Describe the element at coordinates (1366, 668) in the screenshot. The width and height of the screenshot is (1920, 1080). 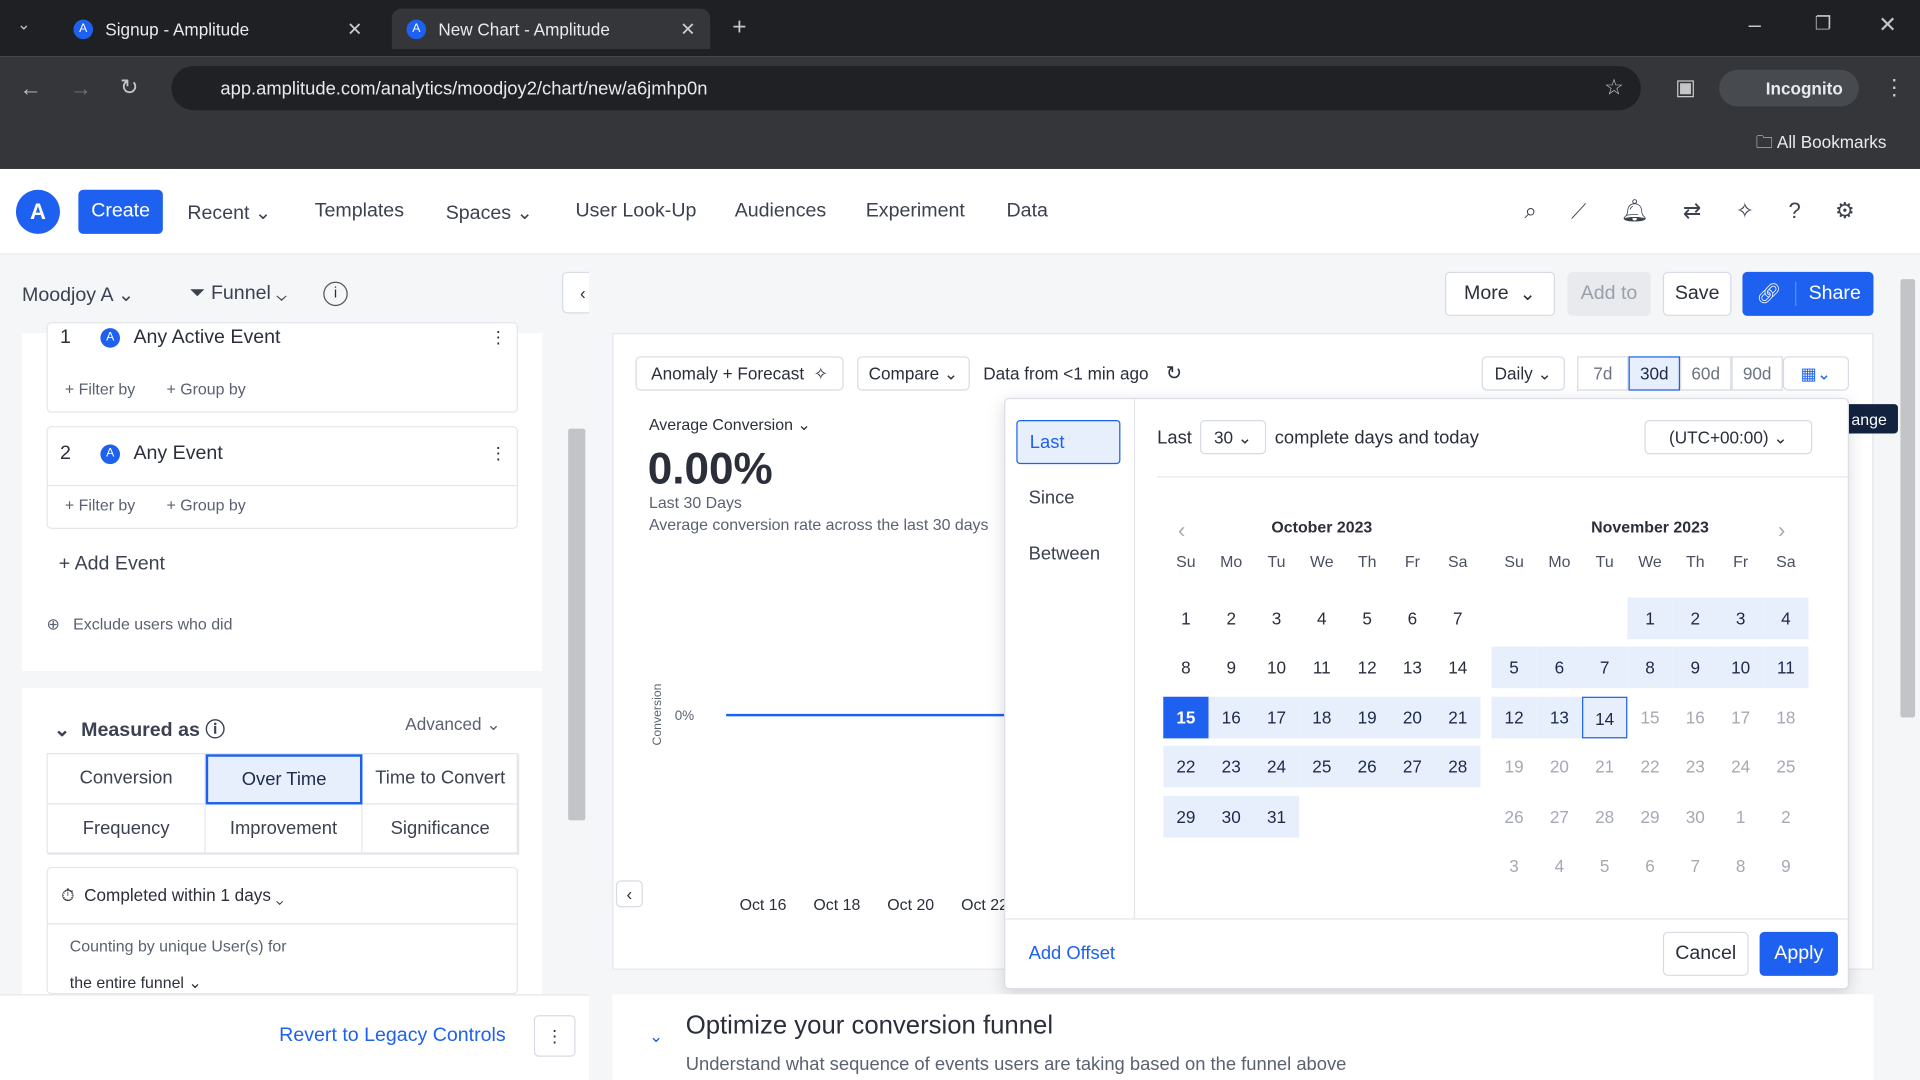
I see `calendar-day: 12` at that location.